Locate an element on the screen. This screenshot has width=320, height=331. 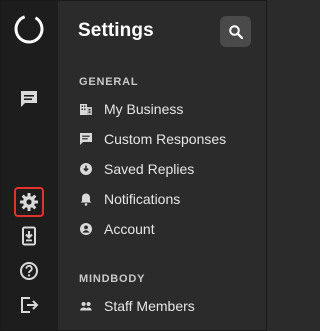
menu-item-label: Saved Replies is located at coordinates (149, 169).